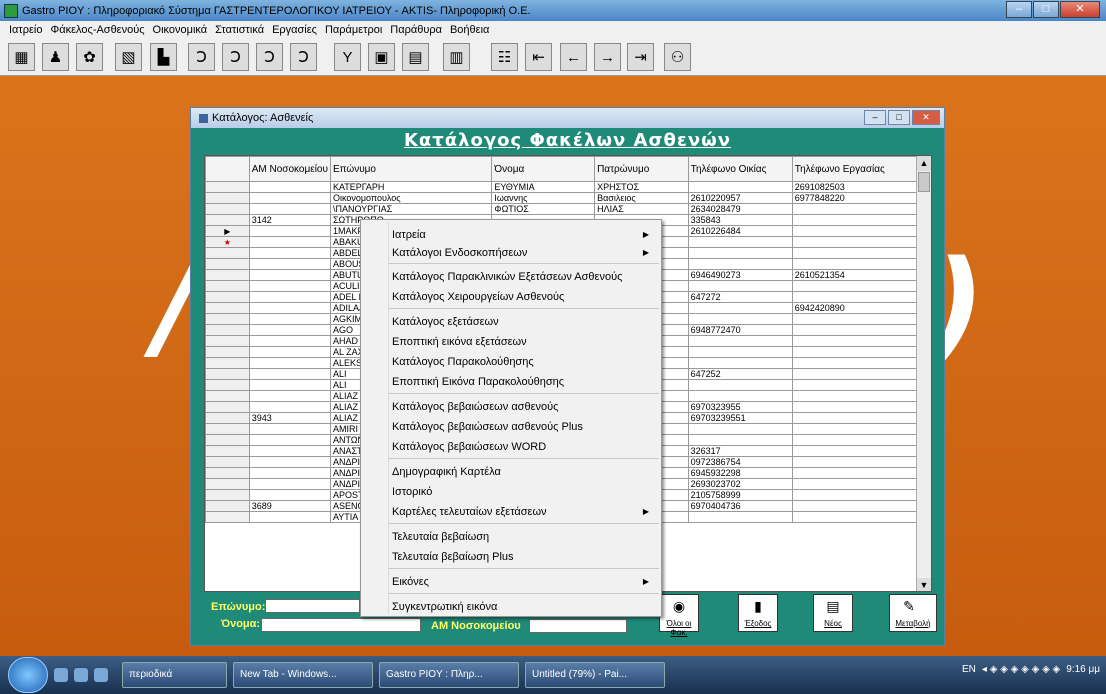 The width and height of the screenshot is (1106, 694). What do you see at coordinates (25, 30) in the screenshot?
I see `menu-item-0: Ιατρείο` at bounding box center [25, 30].